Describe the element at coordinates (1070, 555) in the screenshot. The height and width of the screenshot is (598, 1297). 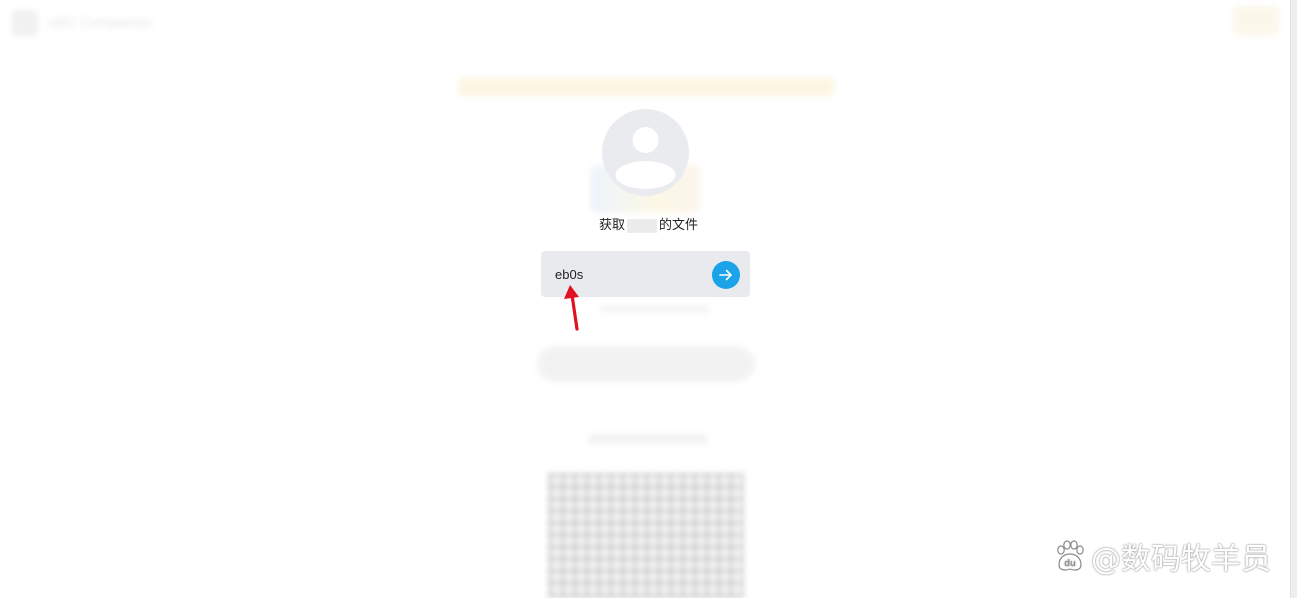
I see `paw-icon: du` at that location.